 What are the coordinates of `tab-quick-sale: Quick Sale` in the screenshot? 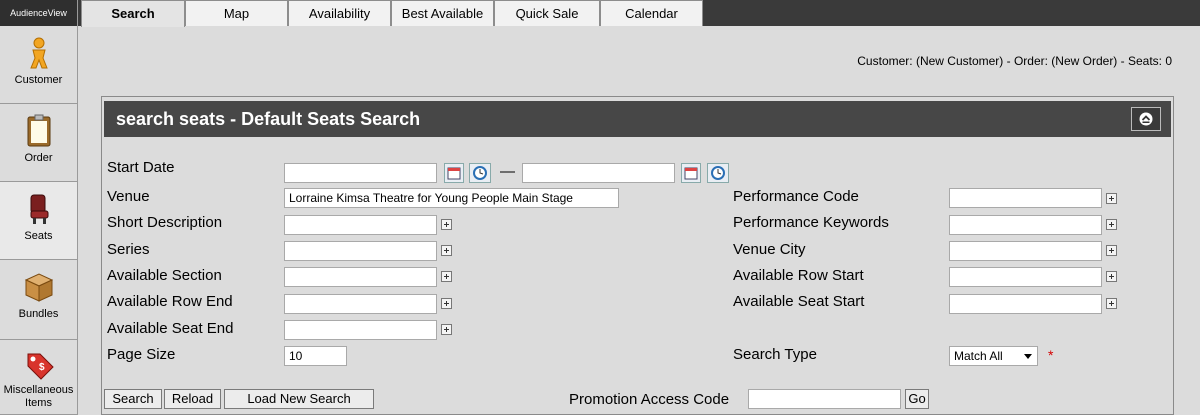 It's located at (547, 13).